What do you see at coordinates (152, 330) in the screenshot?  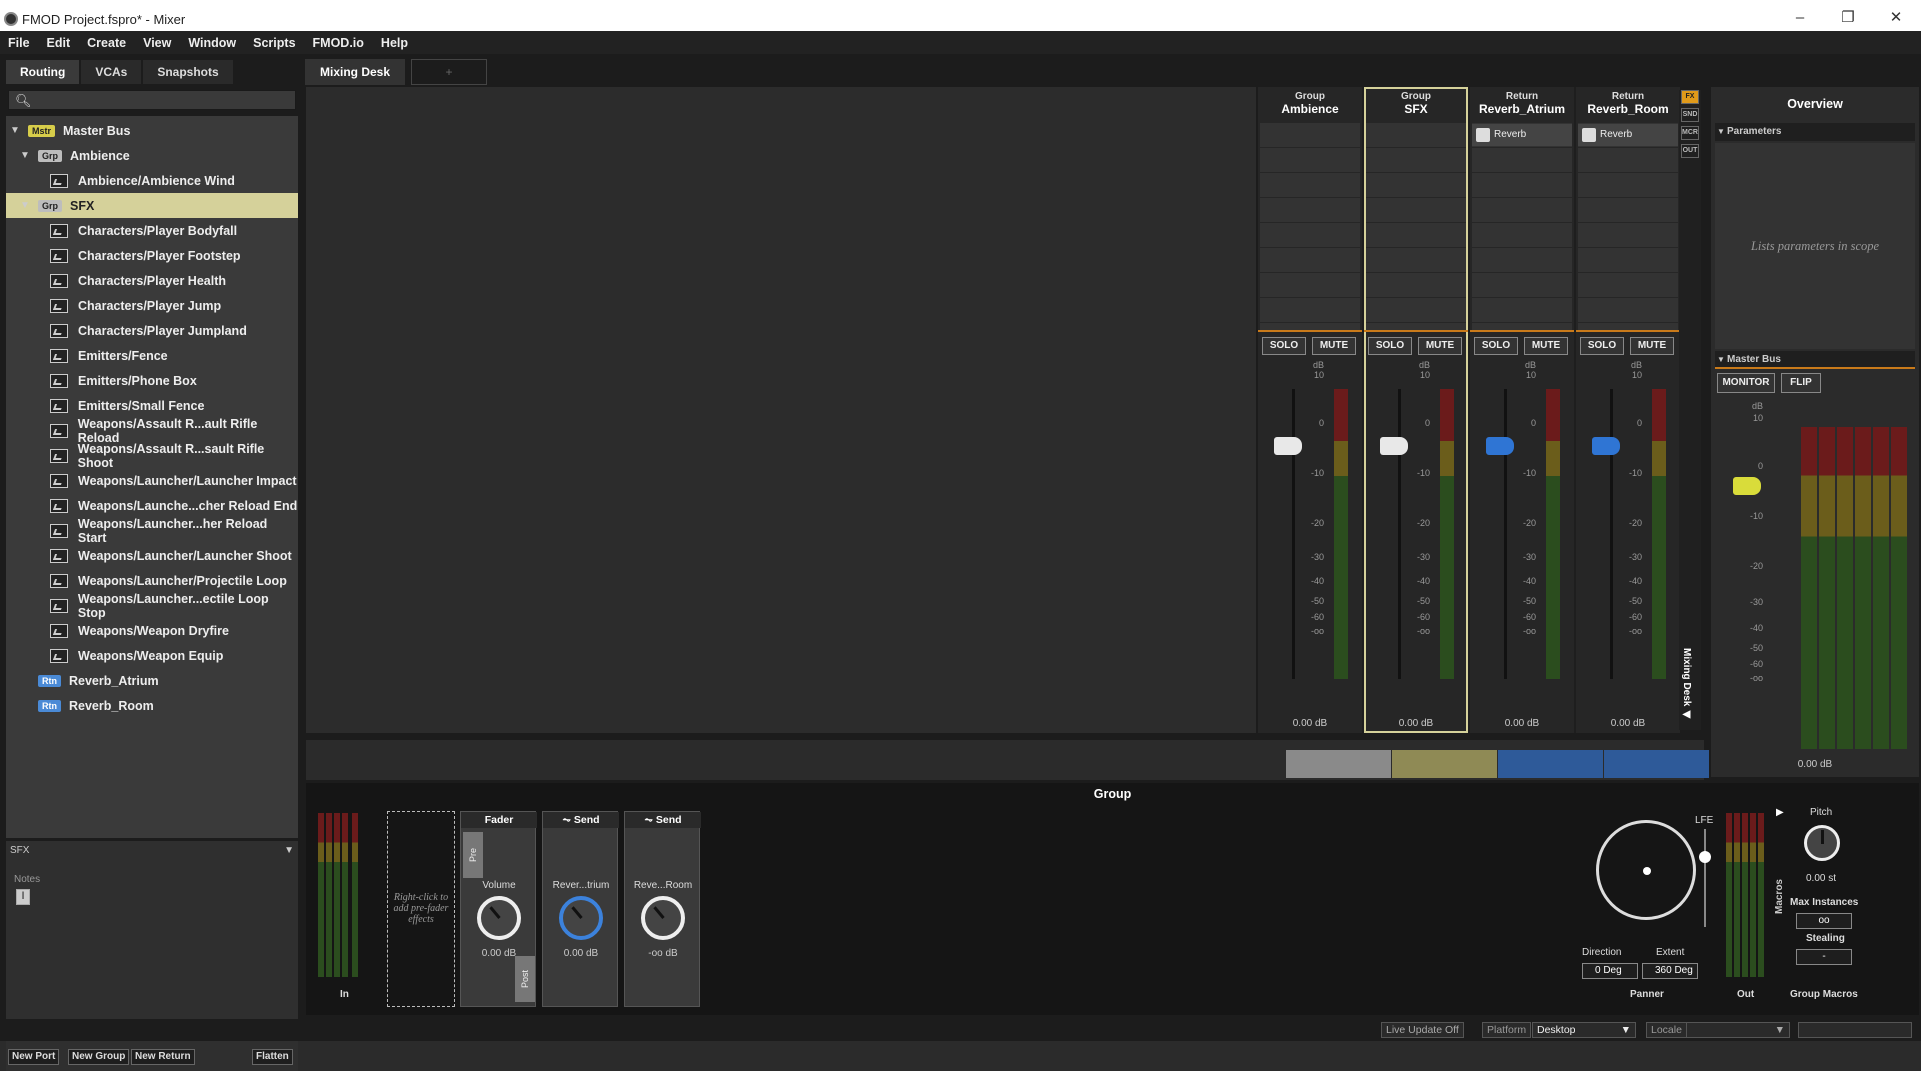 I see `tree-item: Characters/Player Jumpland` at bounding box center [152, 330].